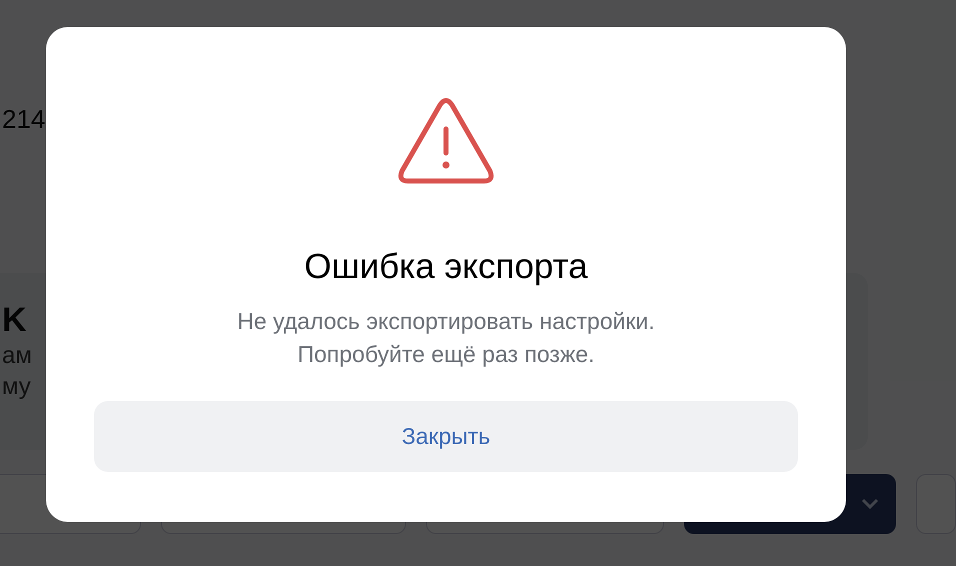  Describe the element at coordinates (14, 320) in the screenshot. I see `card-title: K` at that location.